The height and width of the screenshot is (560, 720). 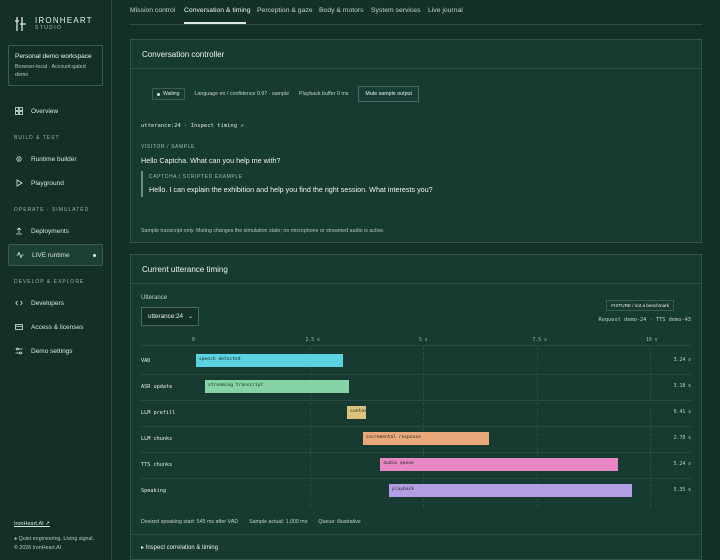 What do you see at coordinates (640, 305) in the screenshot?
I see `fixture-badge: FIXTURE / not a benchmark` at bounding box center [640, 305].